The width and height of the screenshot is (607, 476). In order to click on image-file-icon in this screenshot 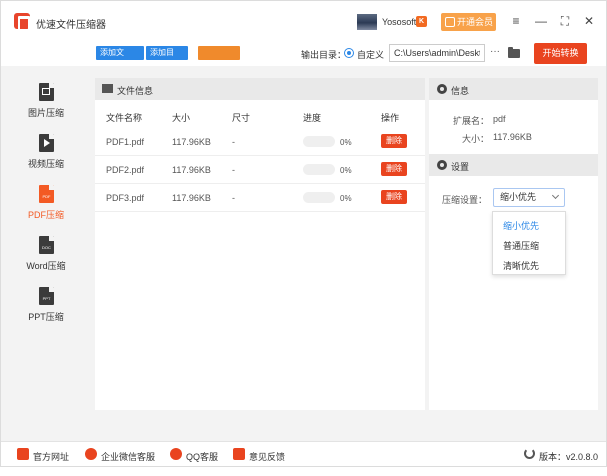, I will do `click(46, 92)`.